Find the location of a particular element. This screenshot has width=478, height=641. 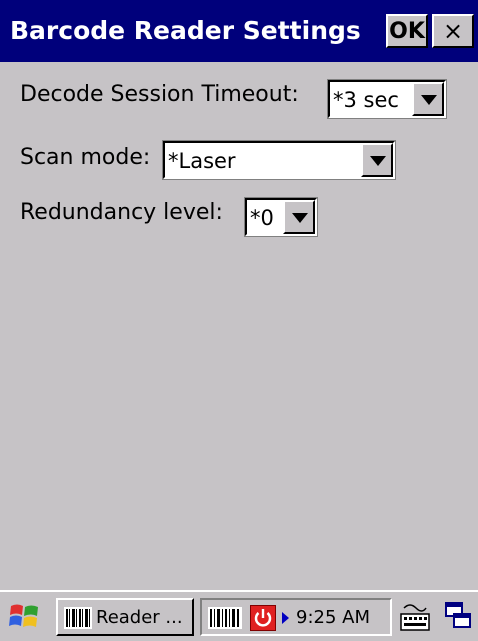

scan-mode-value: *Laser is located at coordinates (202, 161).